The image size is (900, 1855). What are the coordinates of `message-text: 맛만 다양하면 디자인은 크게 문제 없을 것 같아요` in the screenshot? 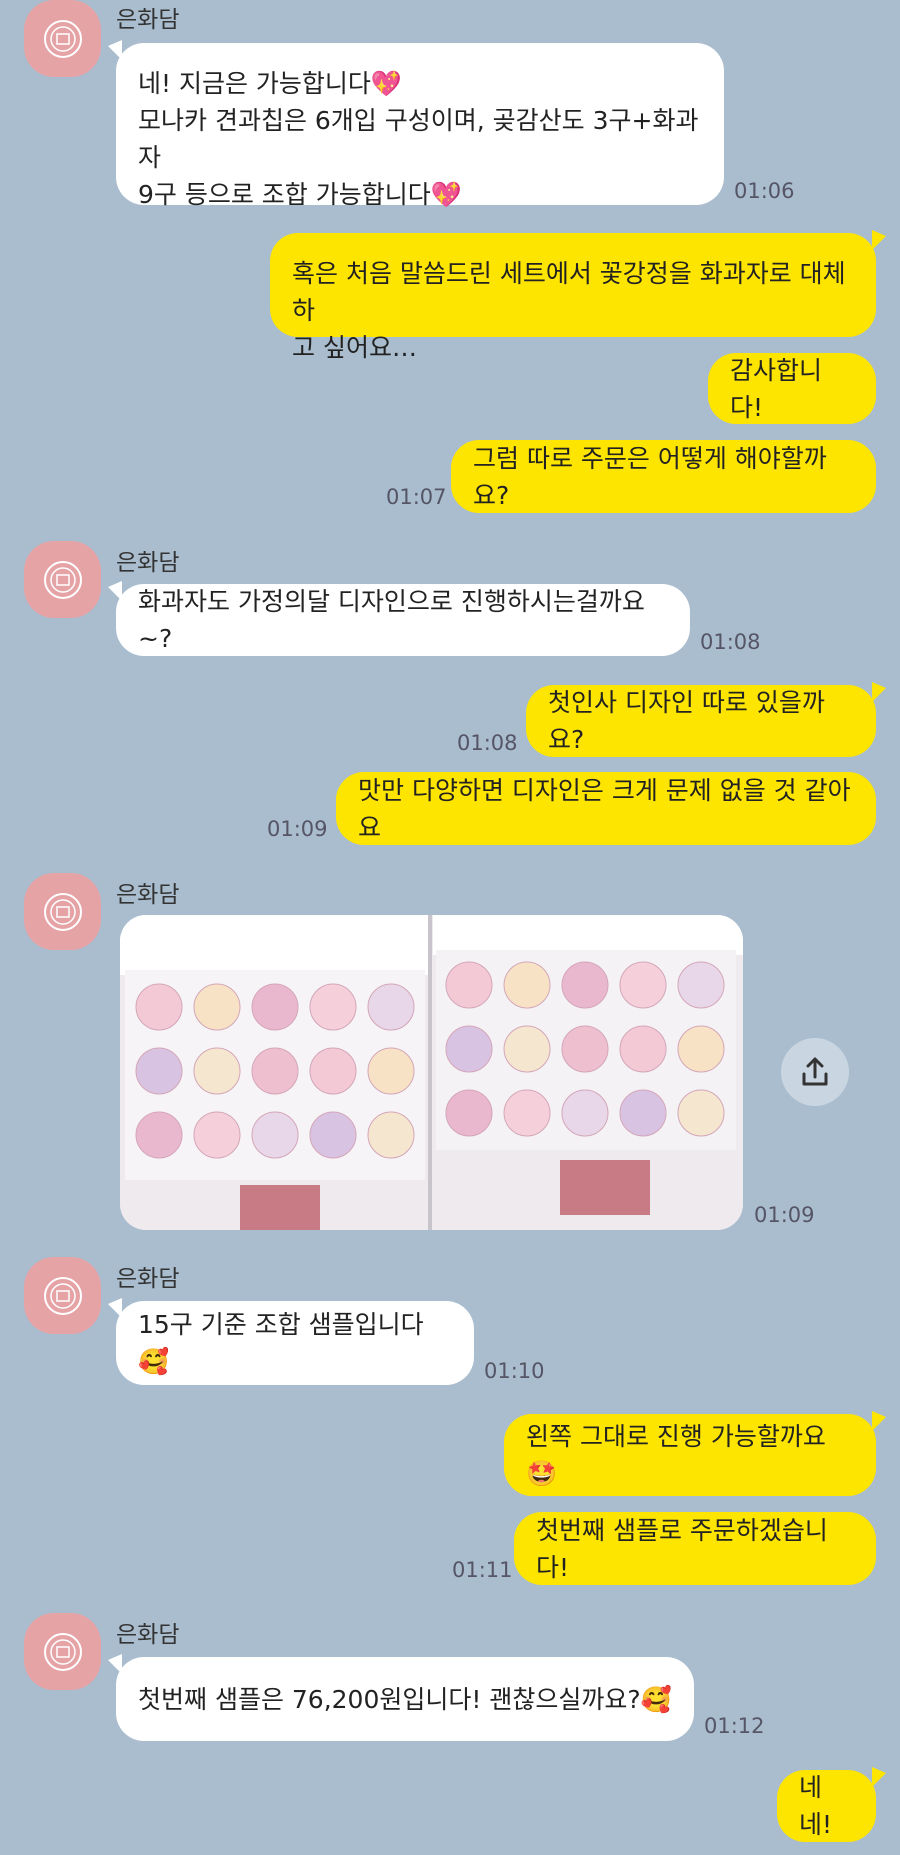 It's located at (604, 808).